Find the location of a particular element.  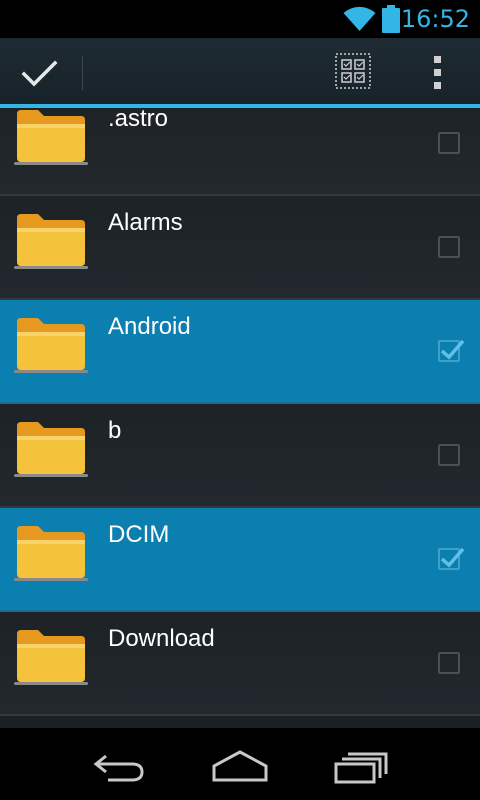

recents-button is located at coordinates (360, 766).